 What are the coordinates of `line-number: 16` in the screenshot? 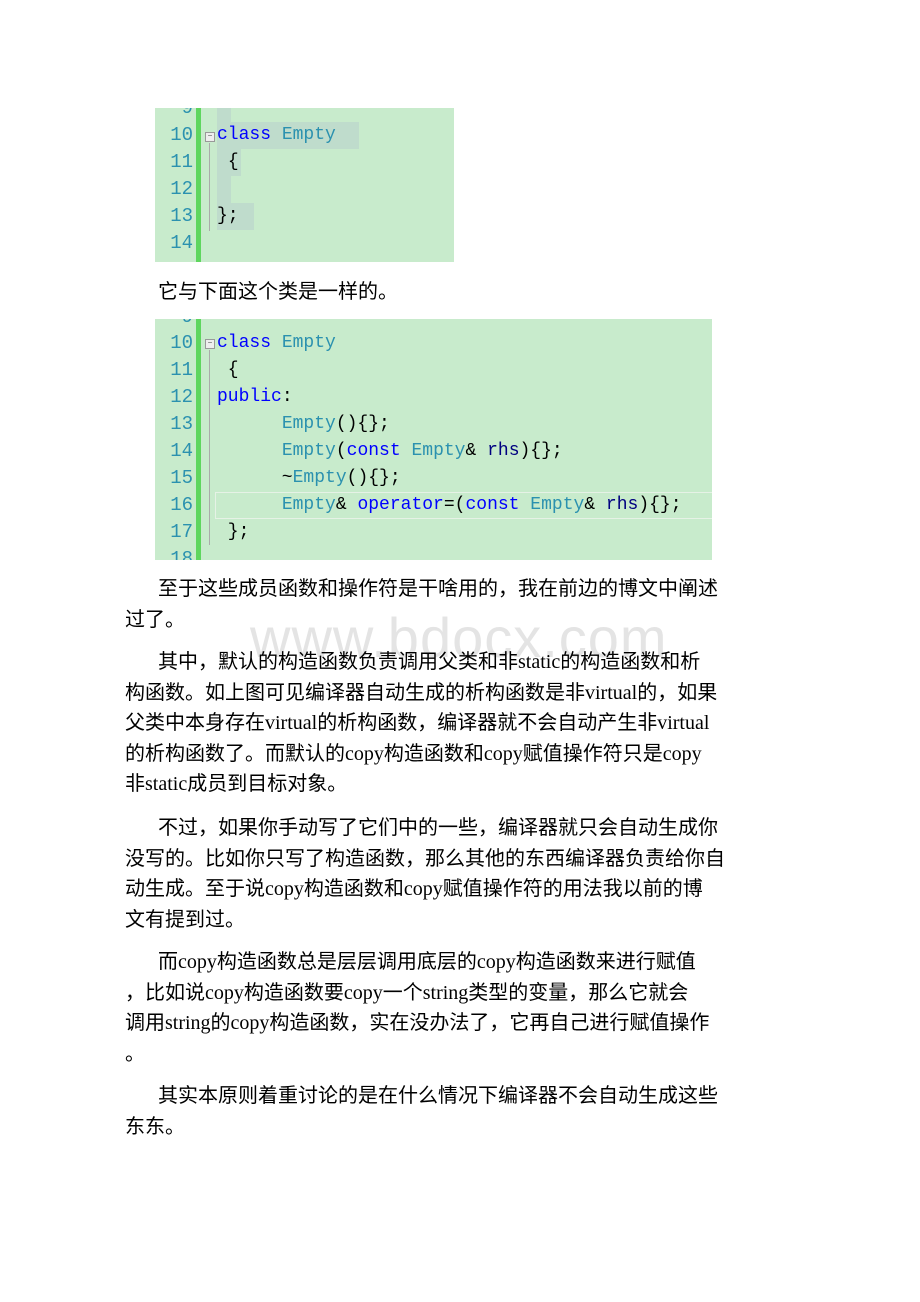 It's located at (181, 505).